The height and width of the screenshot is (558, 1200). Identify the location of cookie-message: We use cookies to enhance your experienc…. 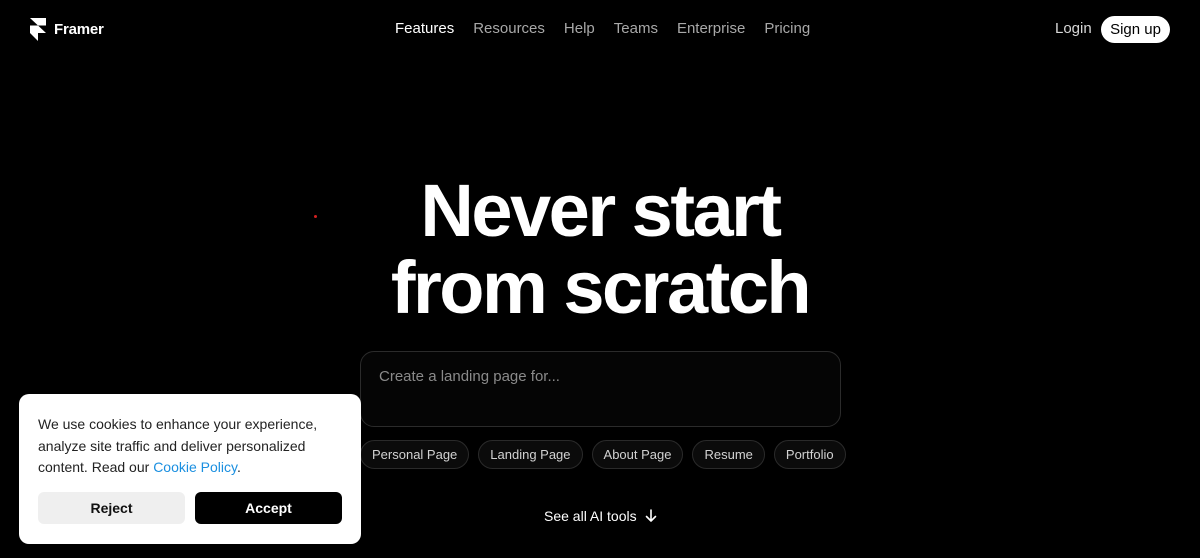
(188, 446).